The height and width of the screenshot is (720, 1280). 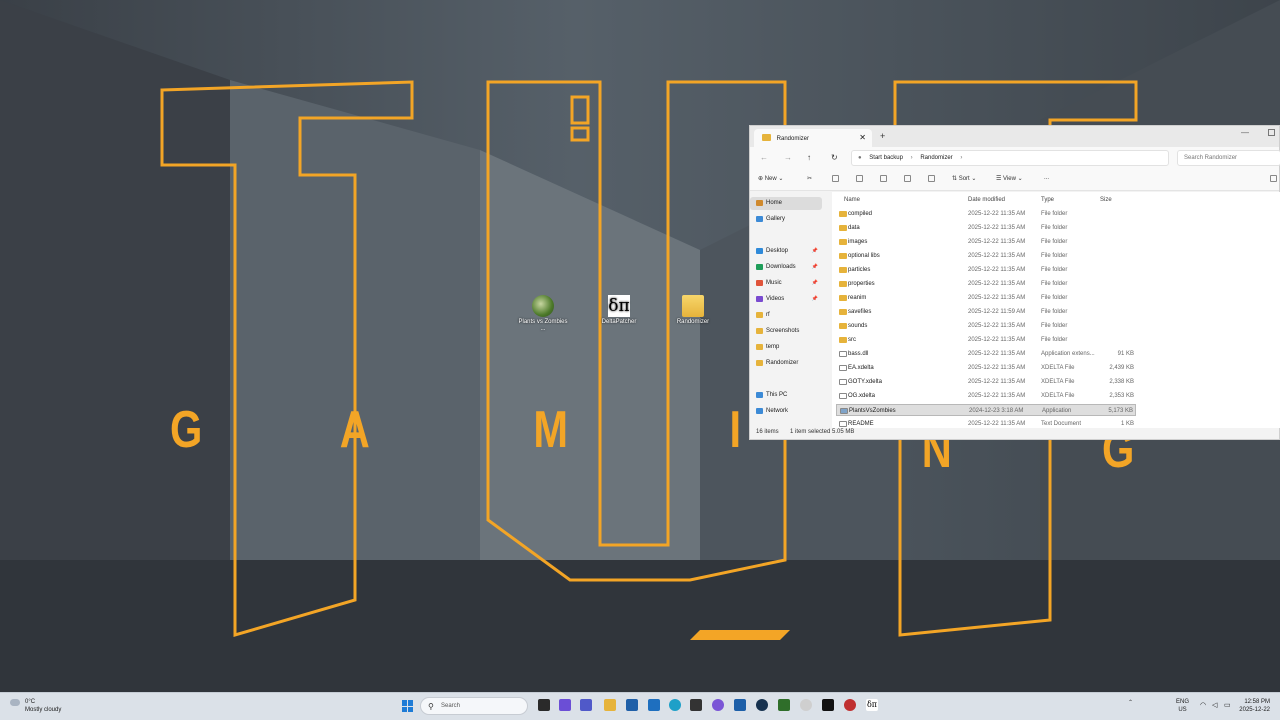 I want to click on nav-item-videos: Videos 📌, so click(x=786, y=299).